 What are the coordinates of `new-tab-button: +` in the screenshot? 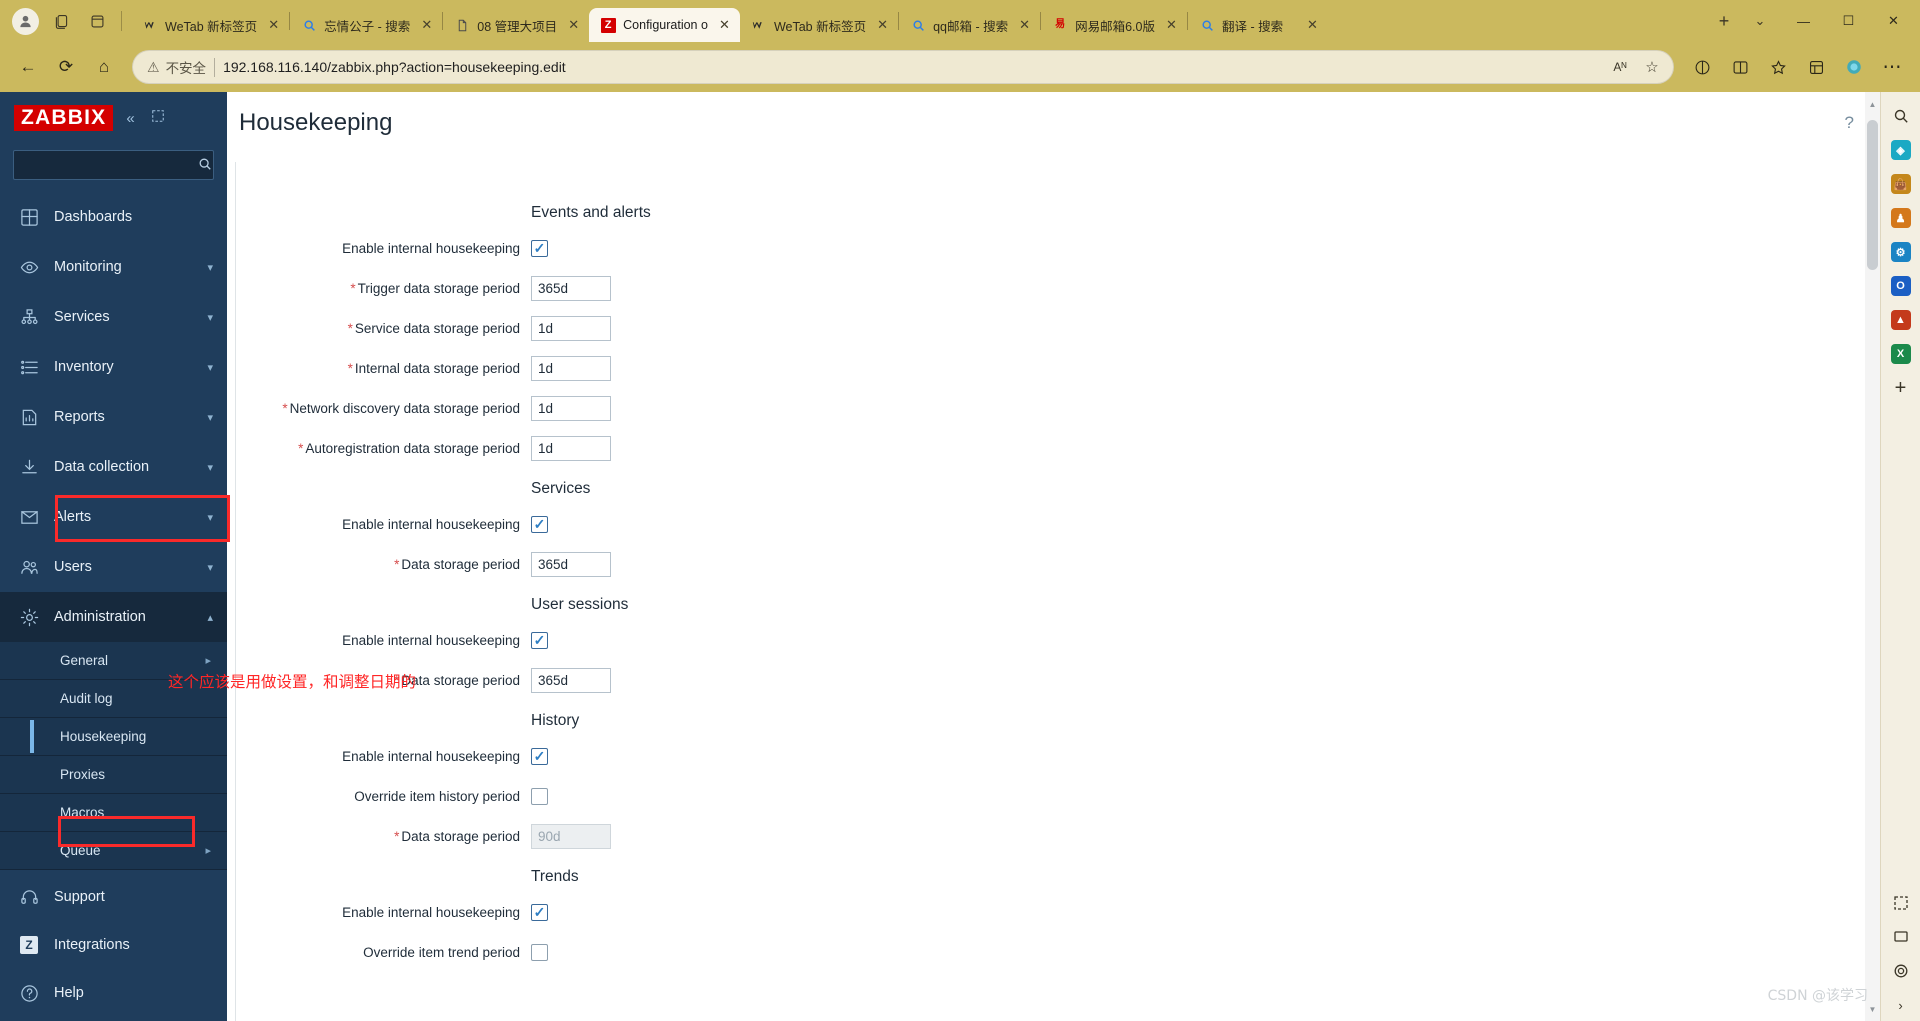 It's located at (1724, 21).